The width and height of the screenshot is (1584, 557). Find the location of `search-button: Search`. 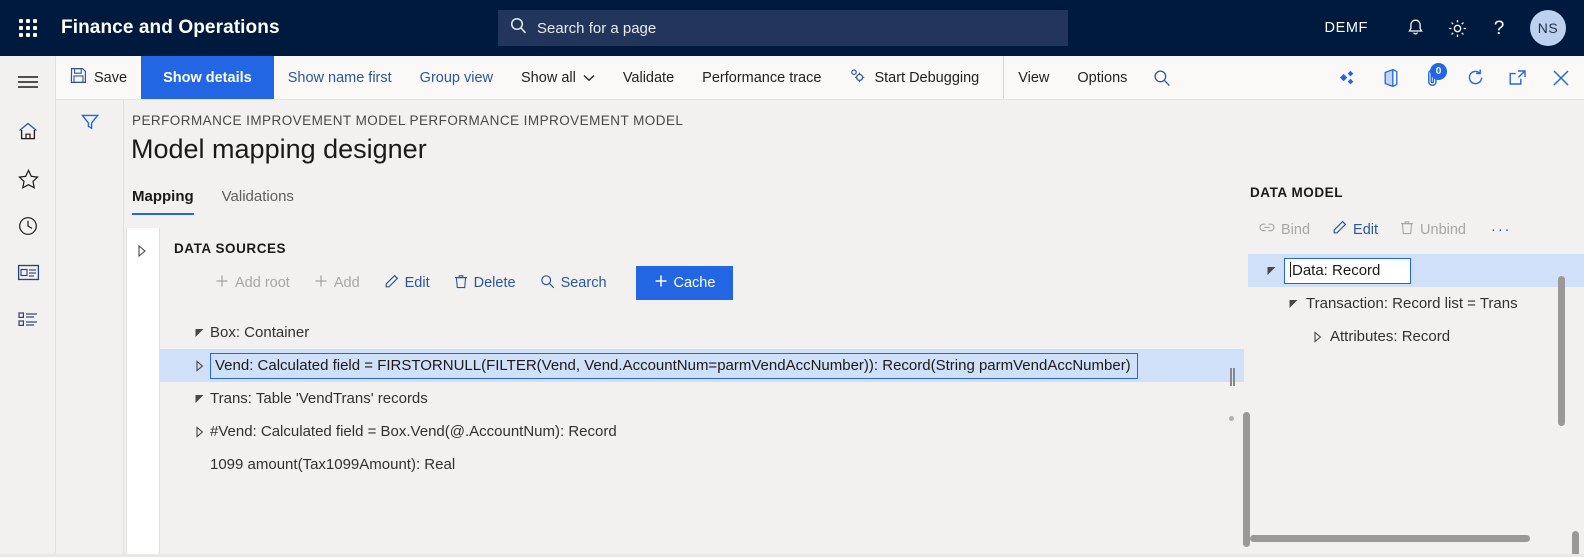

search-button: Search is located at coordinates (573, 283).